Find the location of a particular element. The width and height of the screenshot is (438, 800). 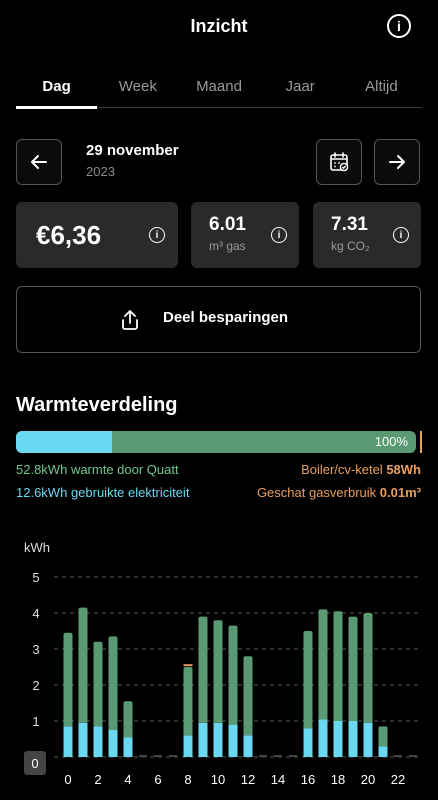

x-tick-label: 12 is located at coordinates (248, 779).